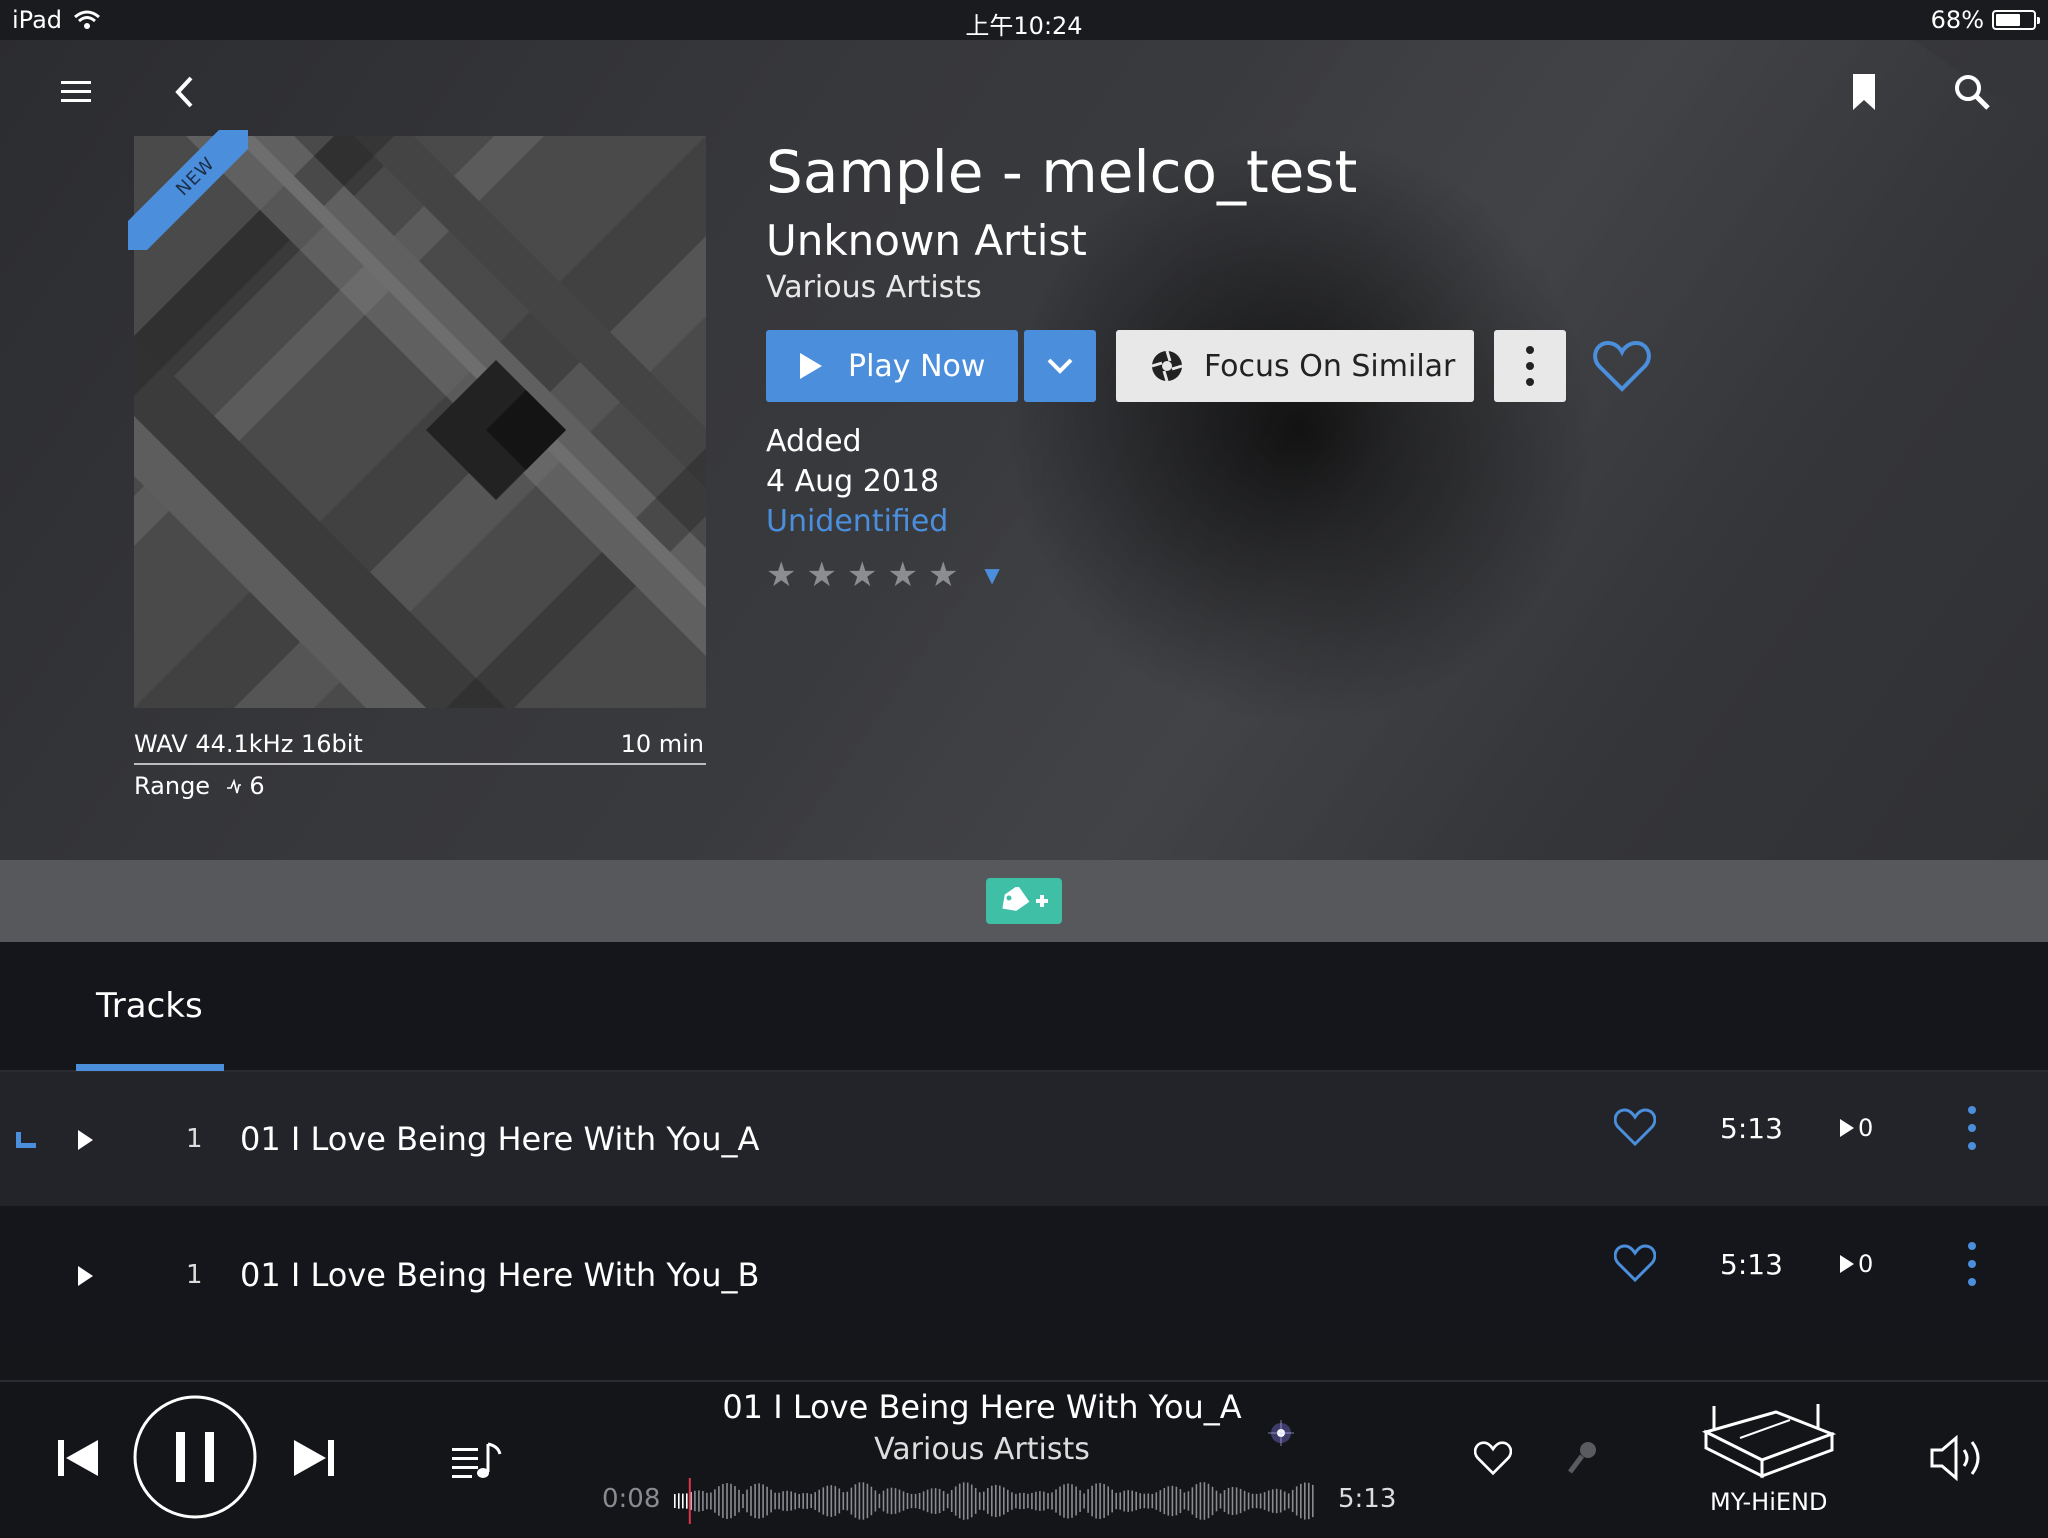  Describe the element at coordinates (1024, 1139) in the screenshot. I see `track-row: 1 01 I Love Being Here With You_A 5:13 0` at that location.